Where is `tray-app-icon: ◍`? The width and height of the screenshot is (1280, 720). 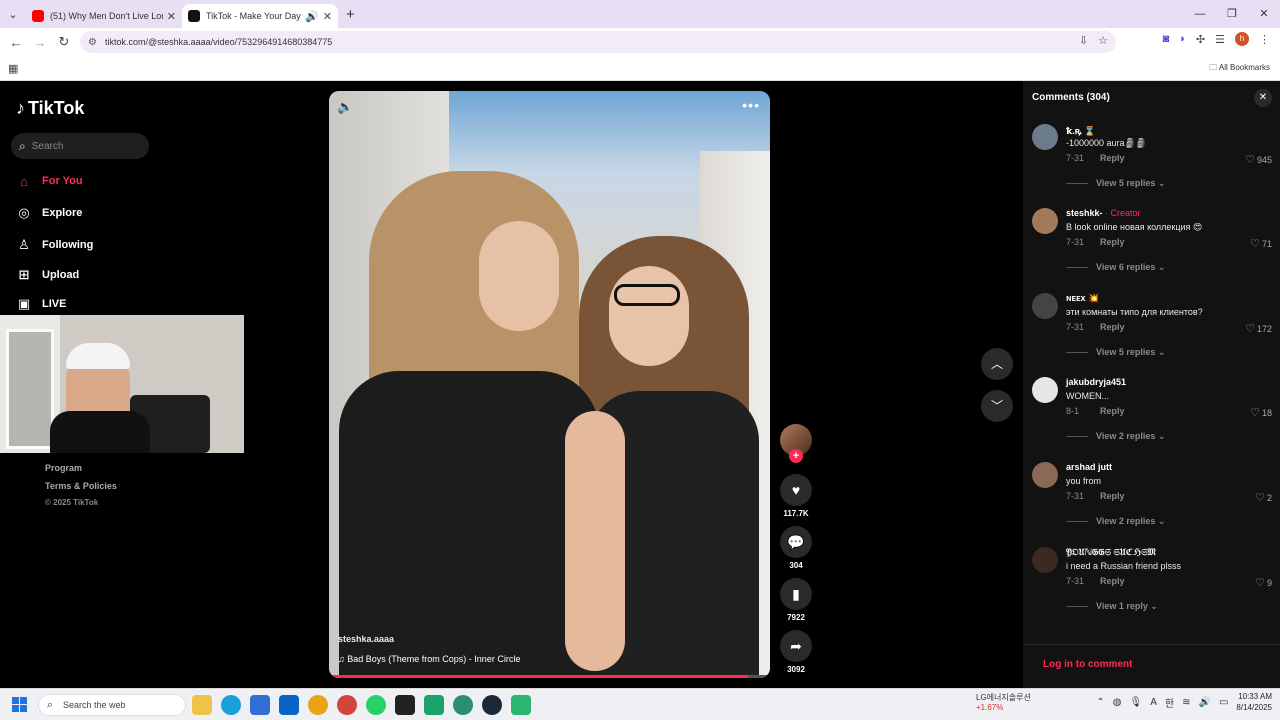 tray-app-icon: ◍ is located at coordinates (1117, 702).